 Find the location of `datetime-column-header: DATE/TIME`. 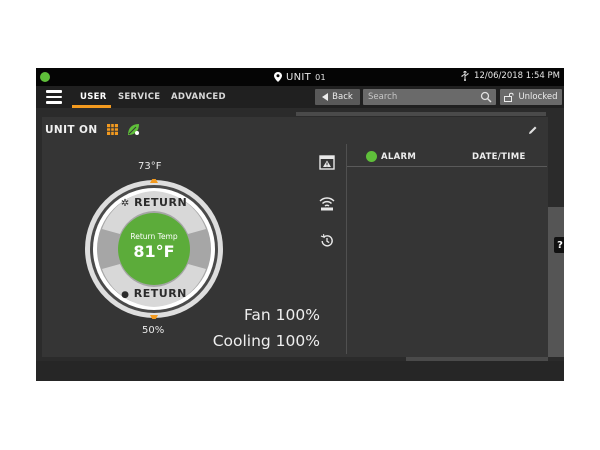

datetime-column-header: DATE/TIME is located at coordinates (499, 157).